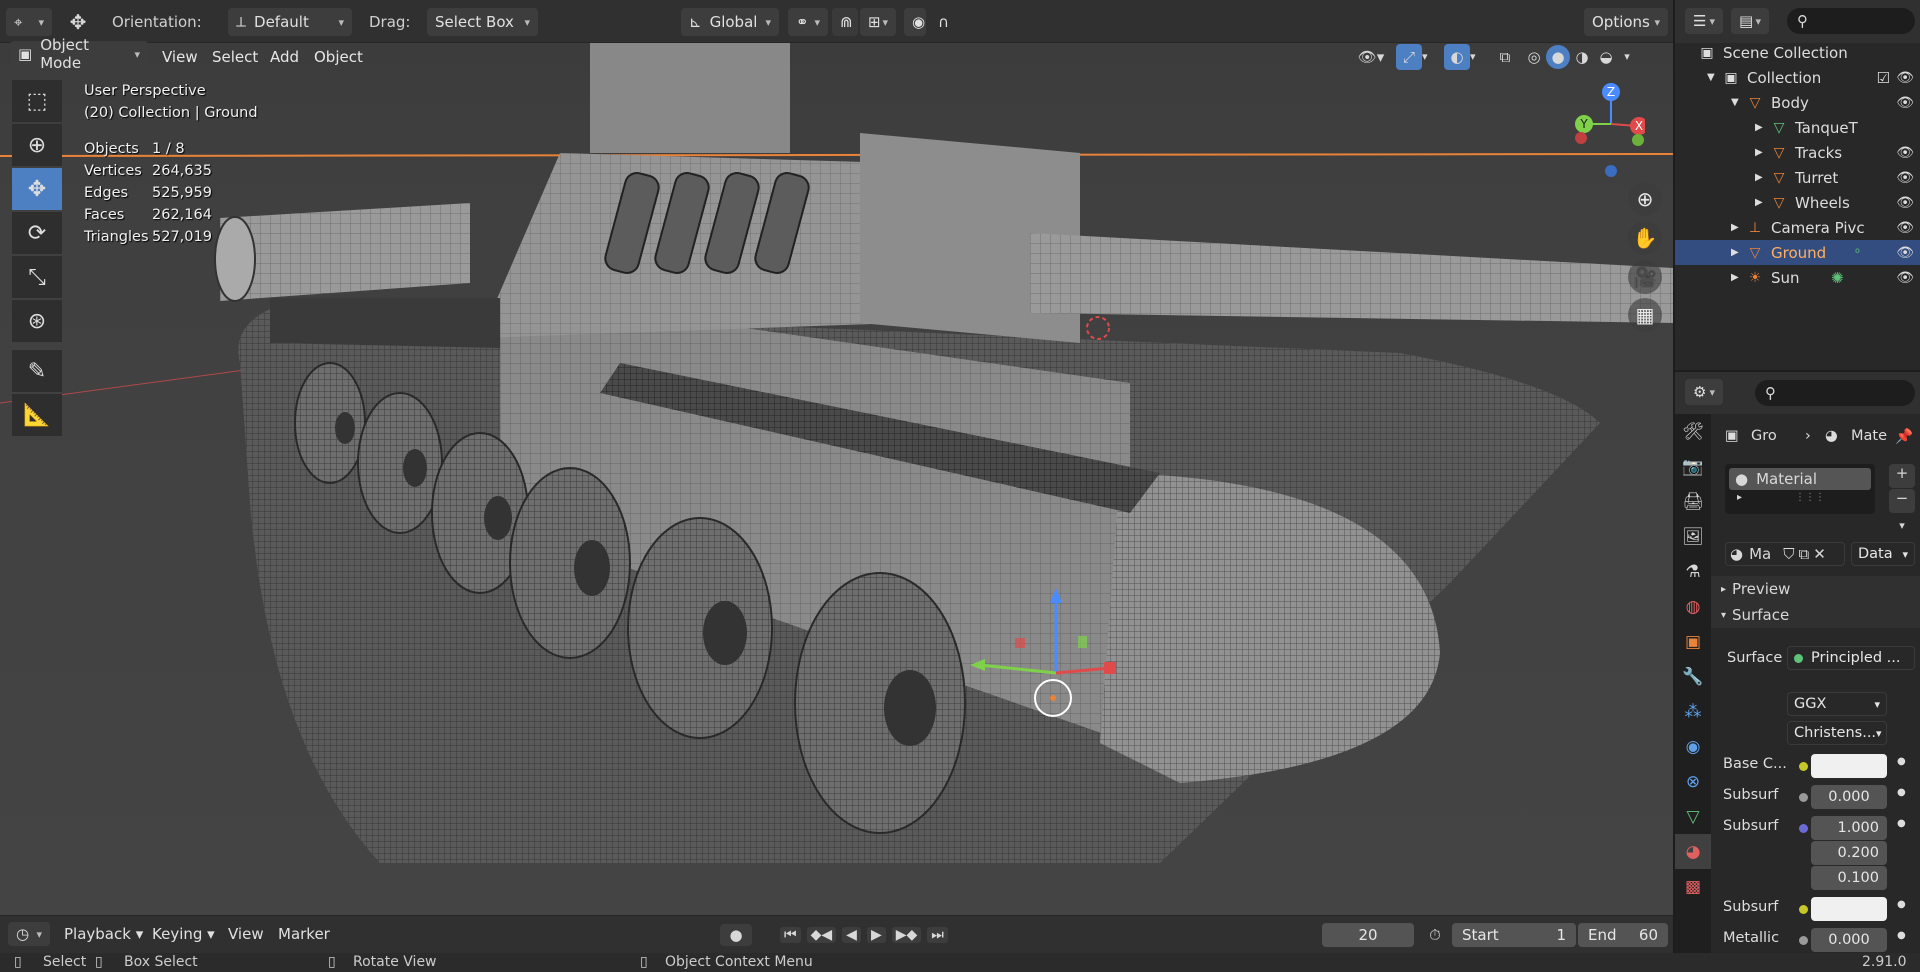 The width and height of the screenshot is (1920, 972). I want to click on move-tool: ✥, so click(37, 189).